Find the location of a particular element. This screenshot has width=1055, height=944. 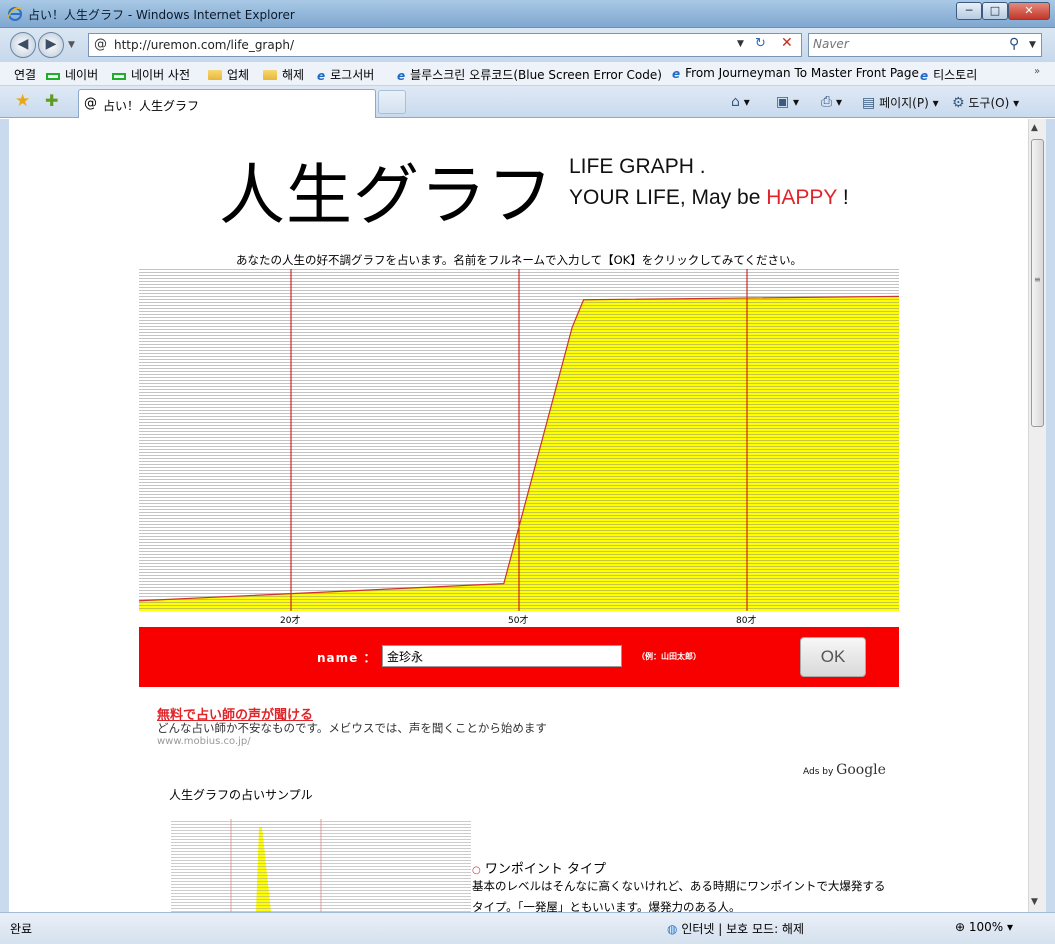

refresh-icon: ↻ is located at coordinates (760, 43).